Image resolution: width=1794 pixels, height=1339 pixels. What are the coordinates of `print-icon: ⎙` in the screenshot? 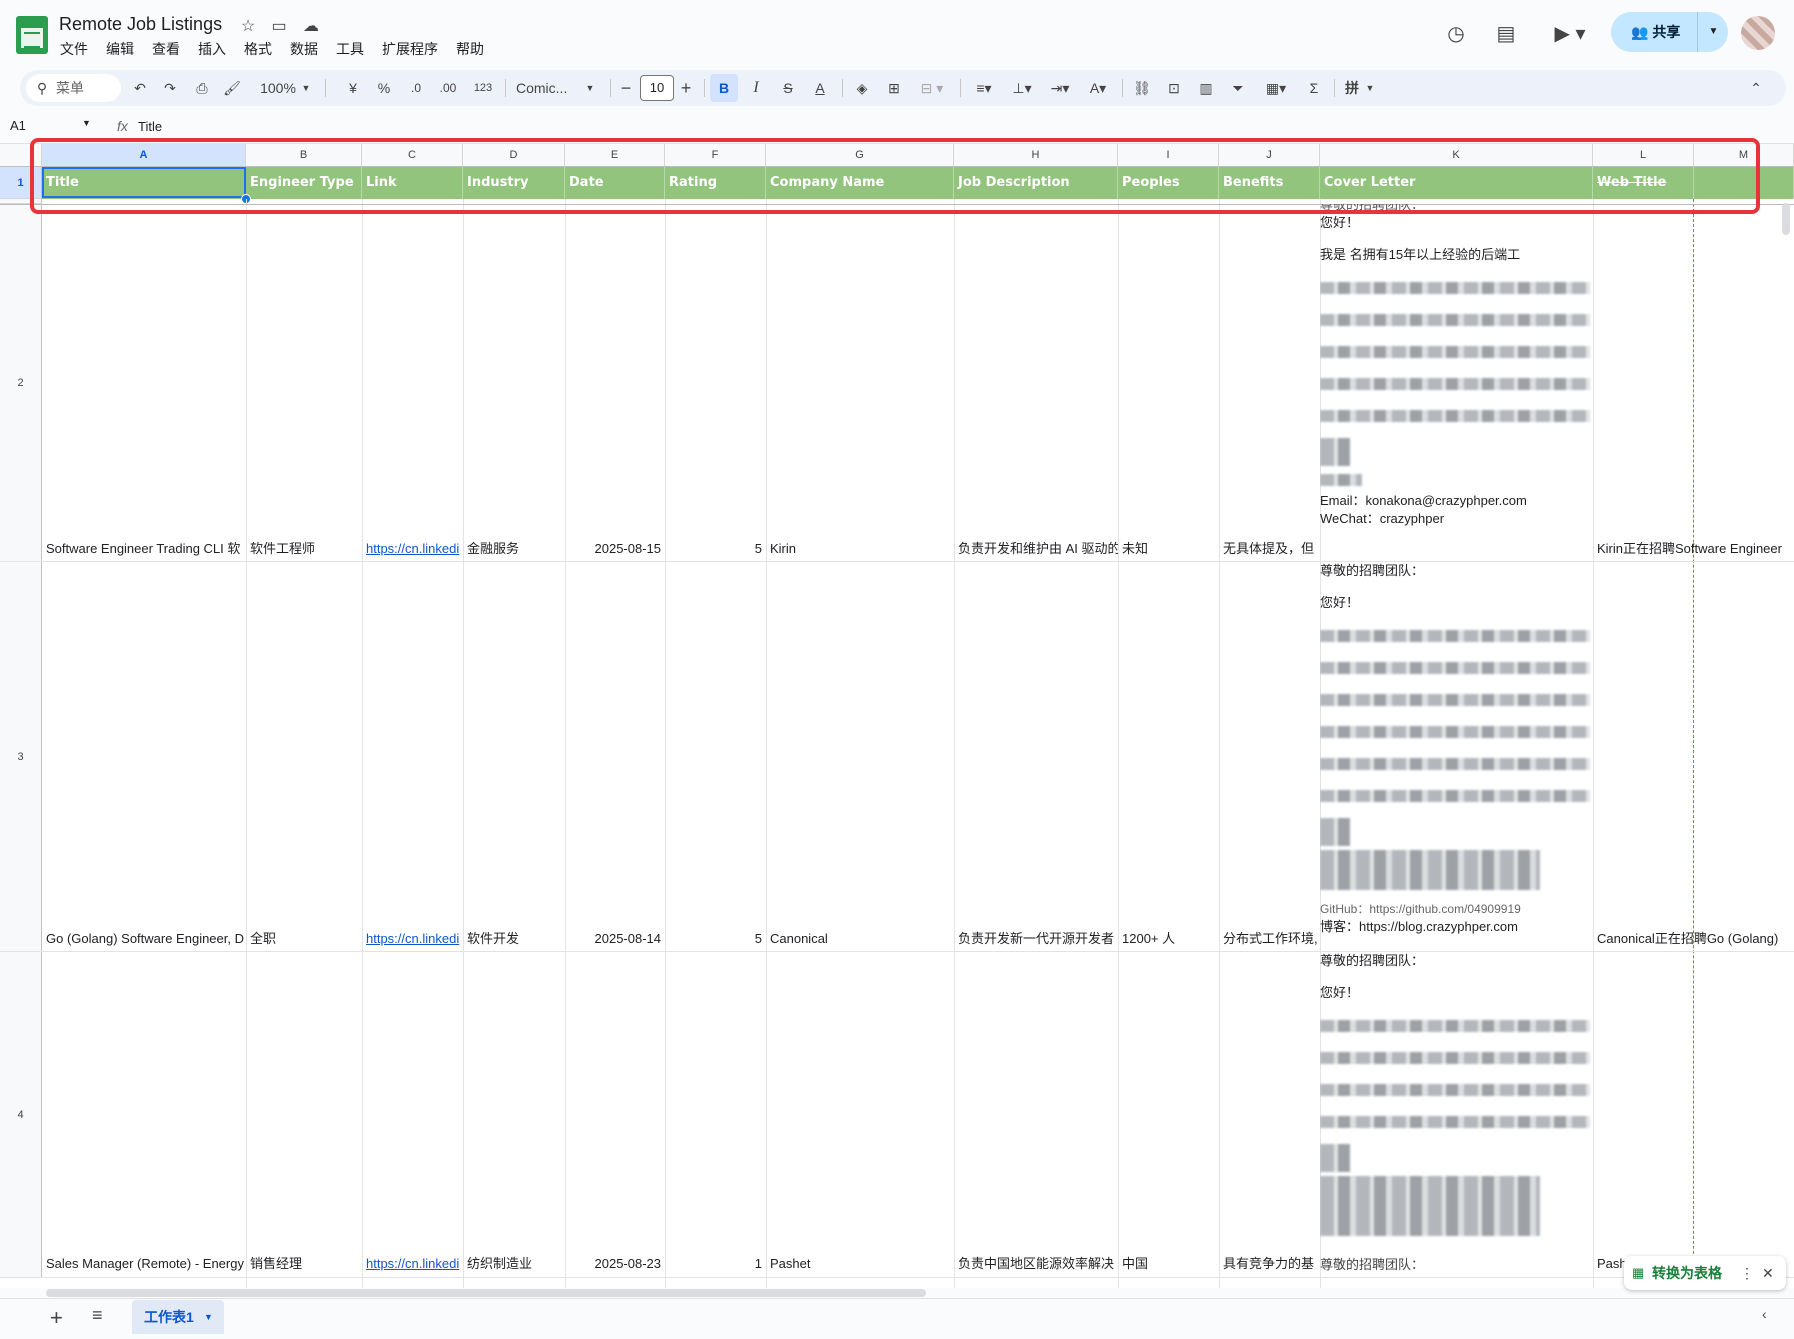 It's located at (202, 88).